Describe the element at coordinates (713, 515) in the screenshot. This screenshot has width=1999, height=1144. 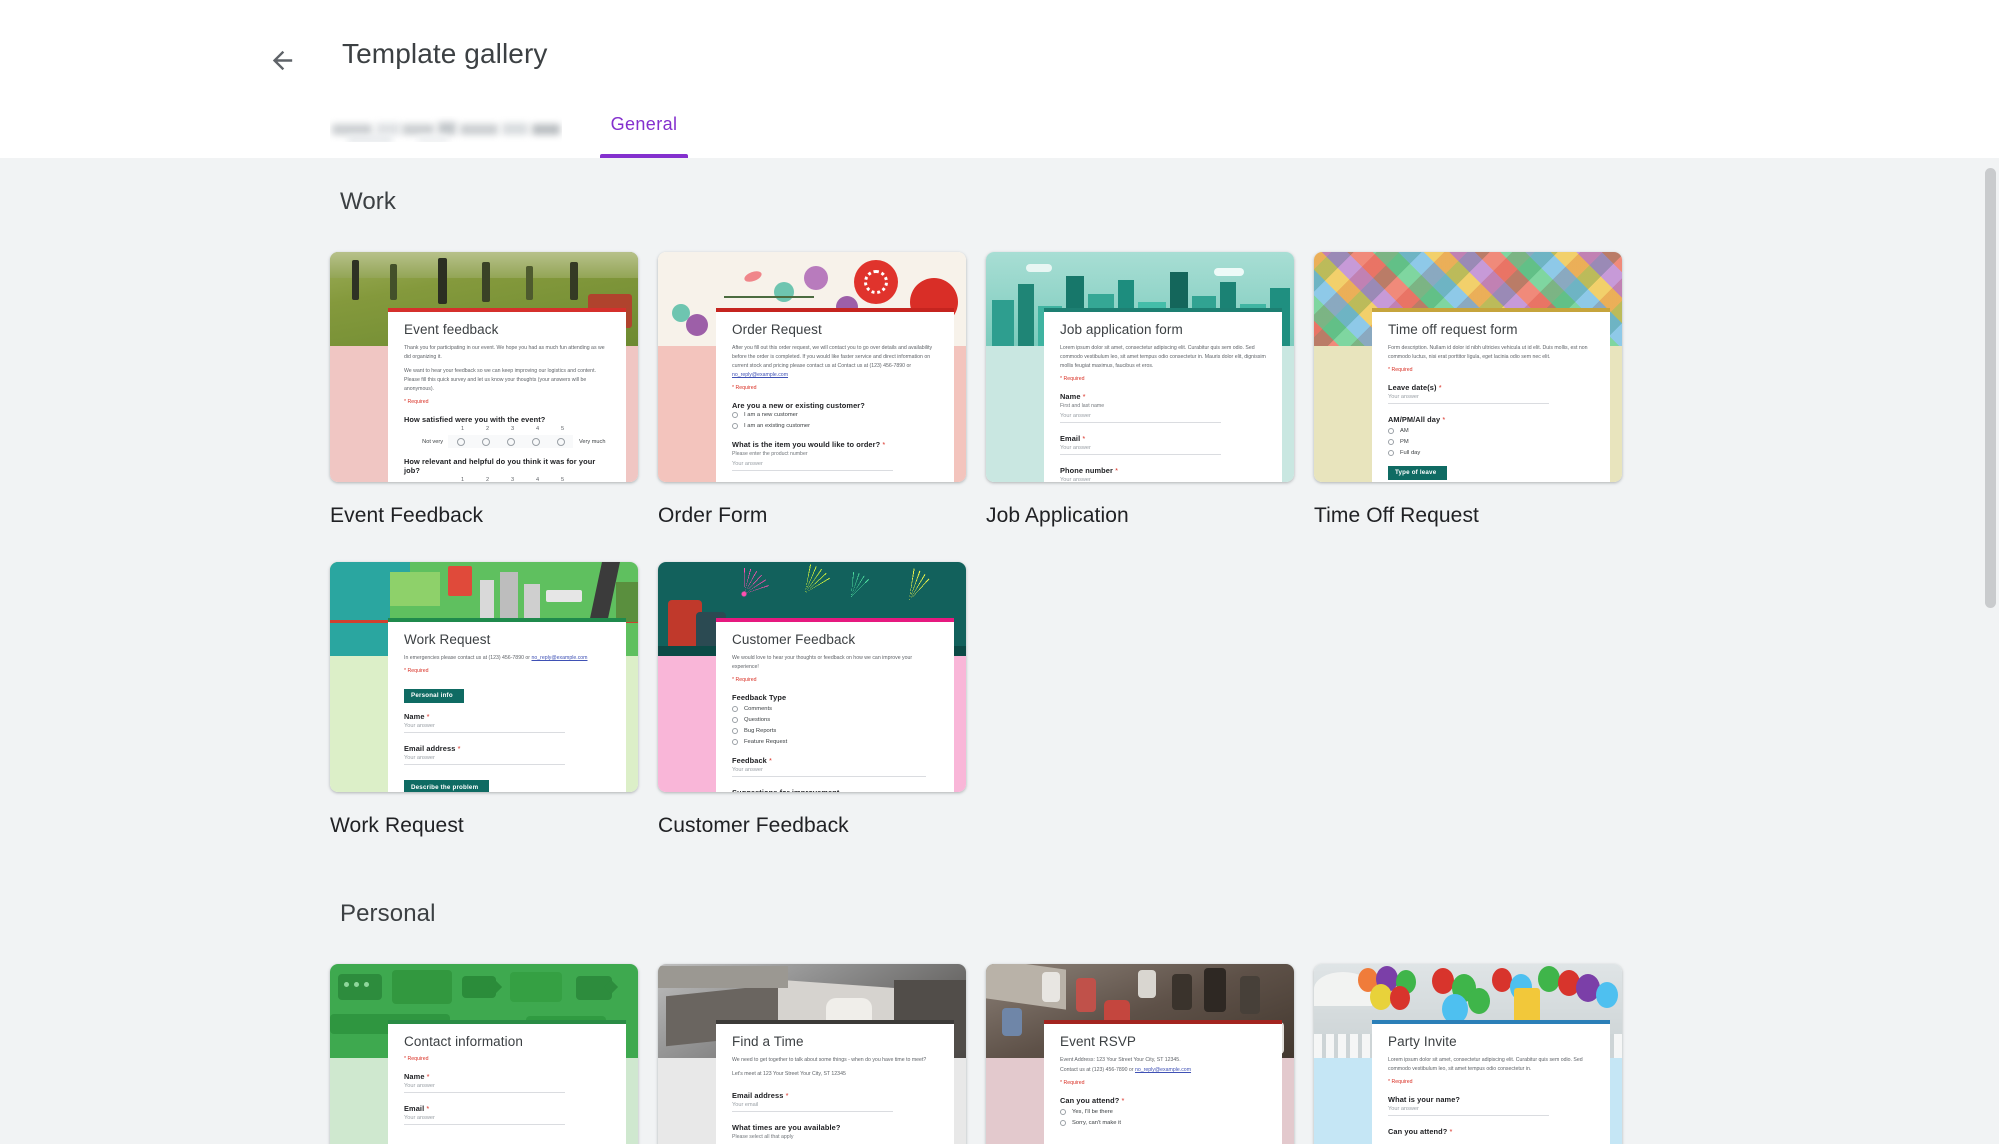
I see `card-label-order-form: Order Form` at that location.